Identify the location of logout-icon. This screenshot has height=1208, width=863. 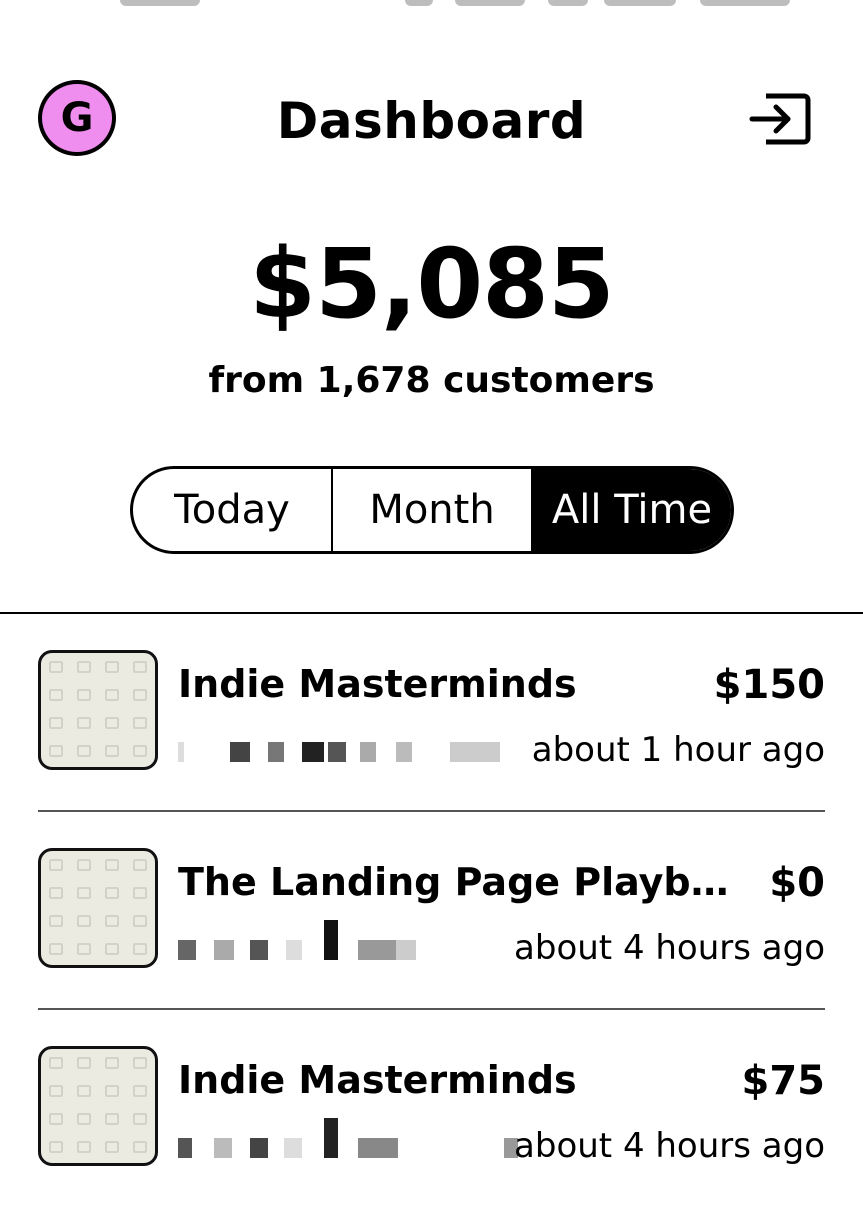
(780, 119).